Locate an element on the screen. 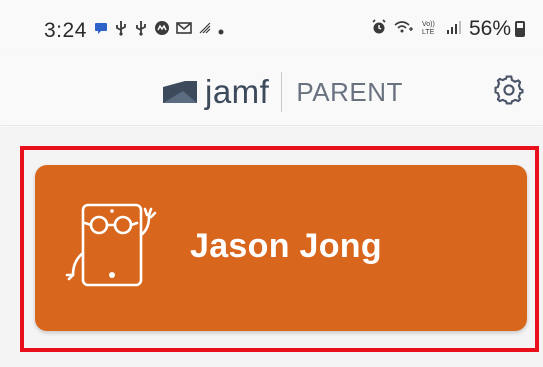 The height and width of the screenshot is (367, 543). child-name: Jason Jong is located at coordinates (286, 246).